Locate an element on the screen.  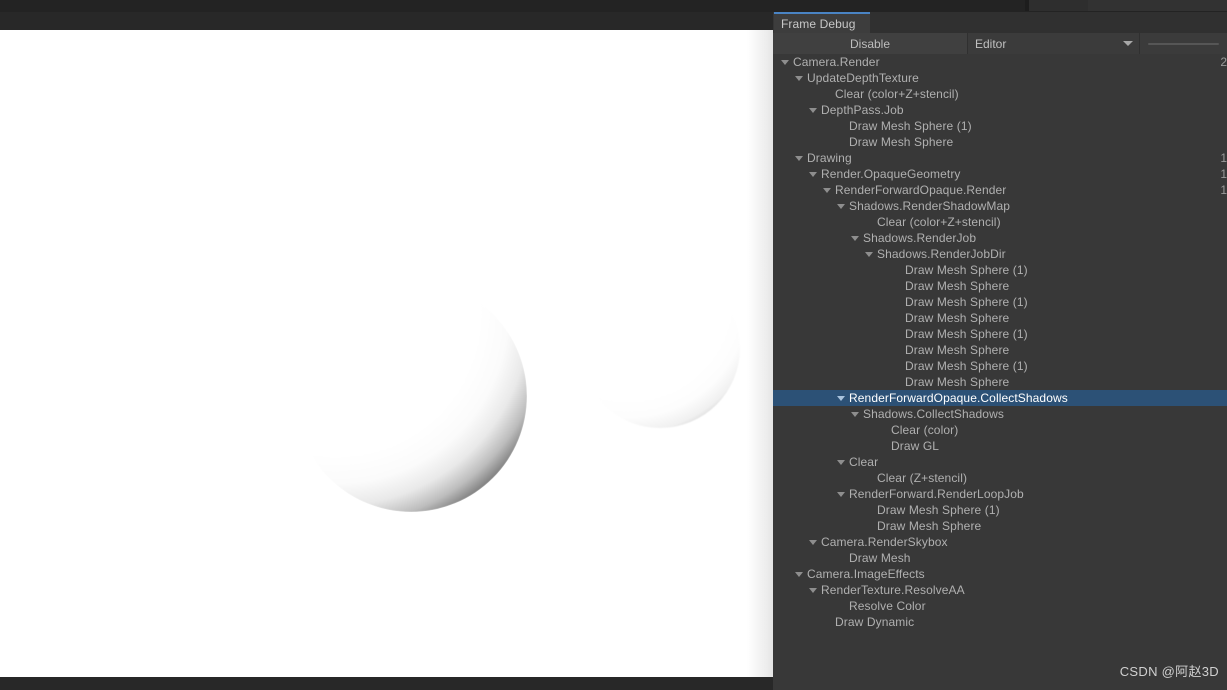
frame-event-row: DepthPass.Job is located at coordinates (1000, 110).